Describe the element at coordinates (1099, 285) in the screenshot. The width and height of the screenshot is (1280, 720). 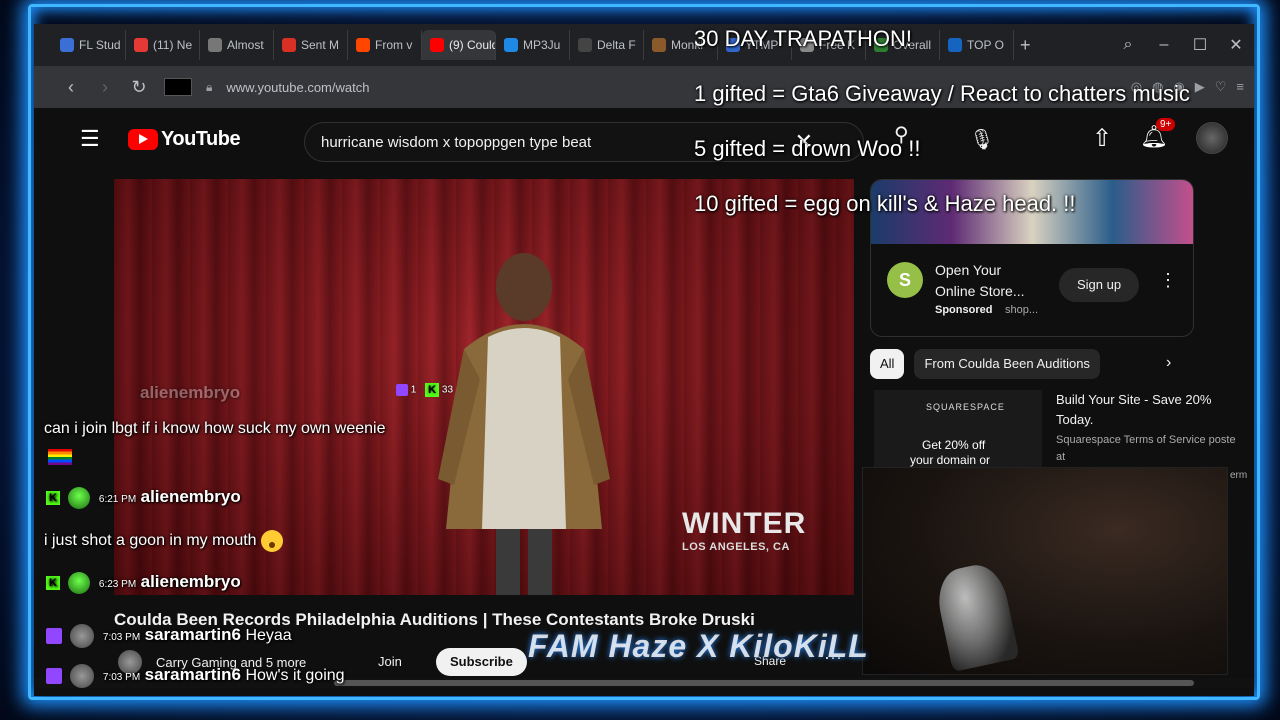
I see `ad-signup-button: Sign up` at that location.